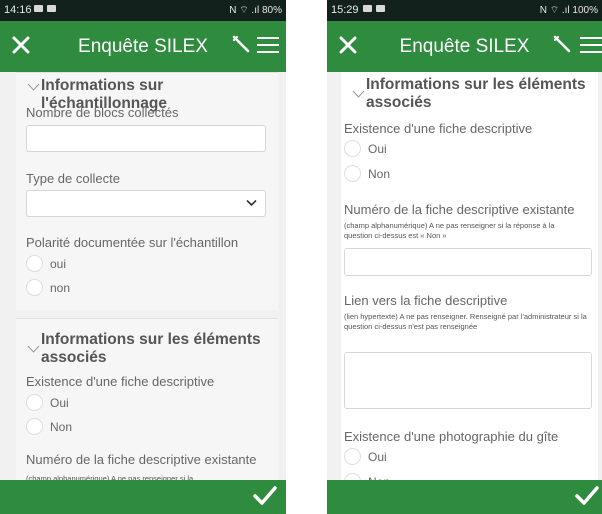 Image resolution: width=602 pixels, height=514 pixels. Describe the element at coordinates (568, 10) in the screenshot. I see `system-status: N ⌔ .ıl 100%` at that location.